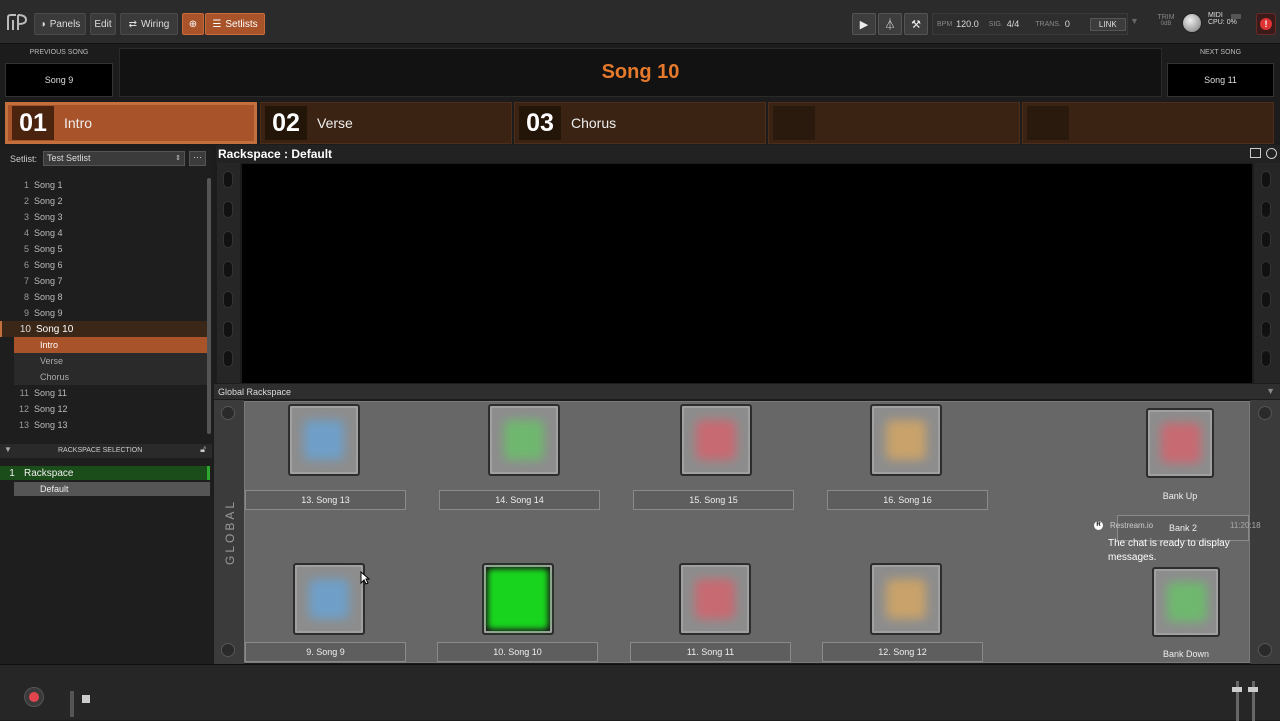 This screenshot has height=721, width=1280. I want to click on trim-value: 0dB, so click(1166, 24).